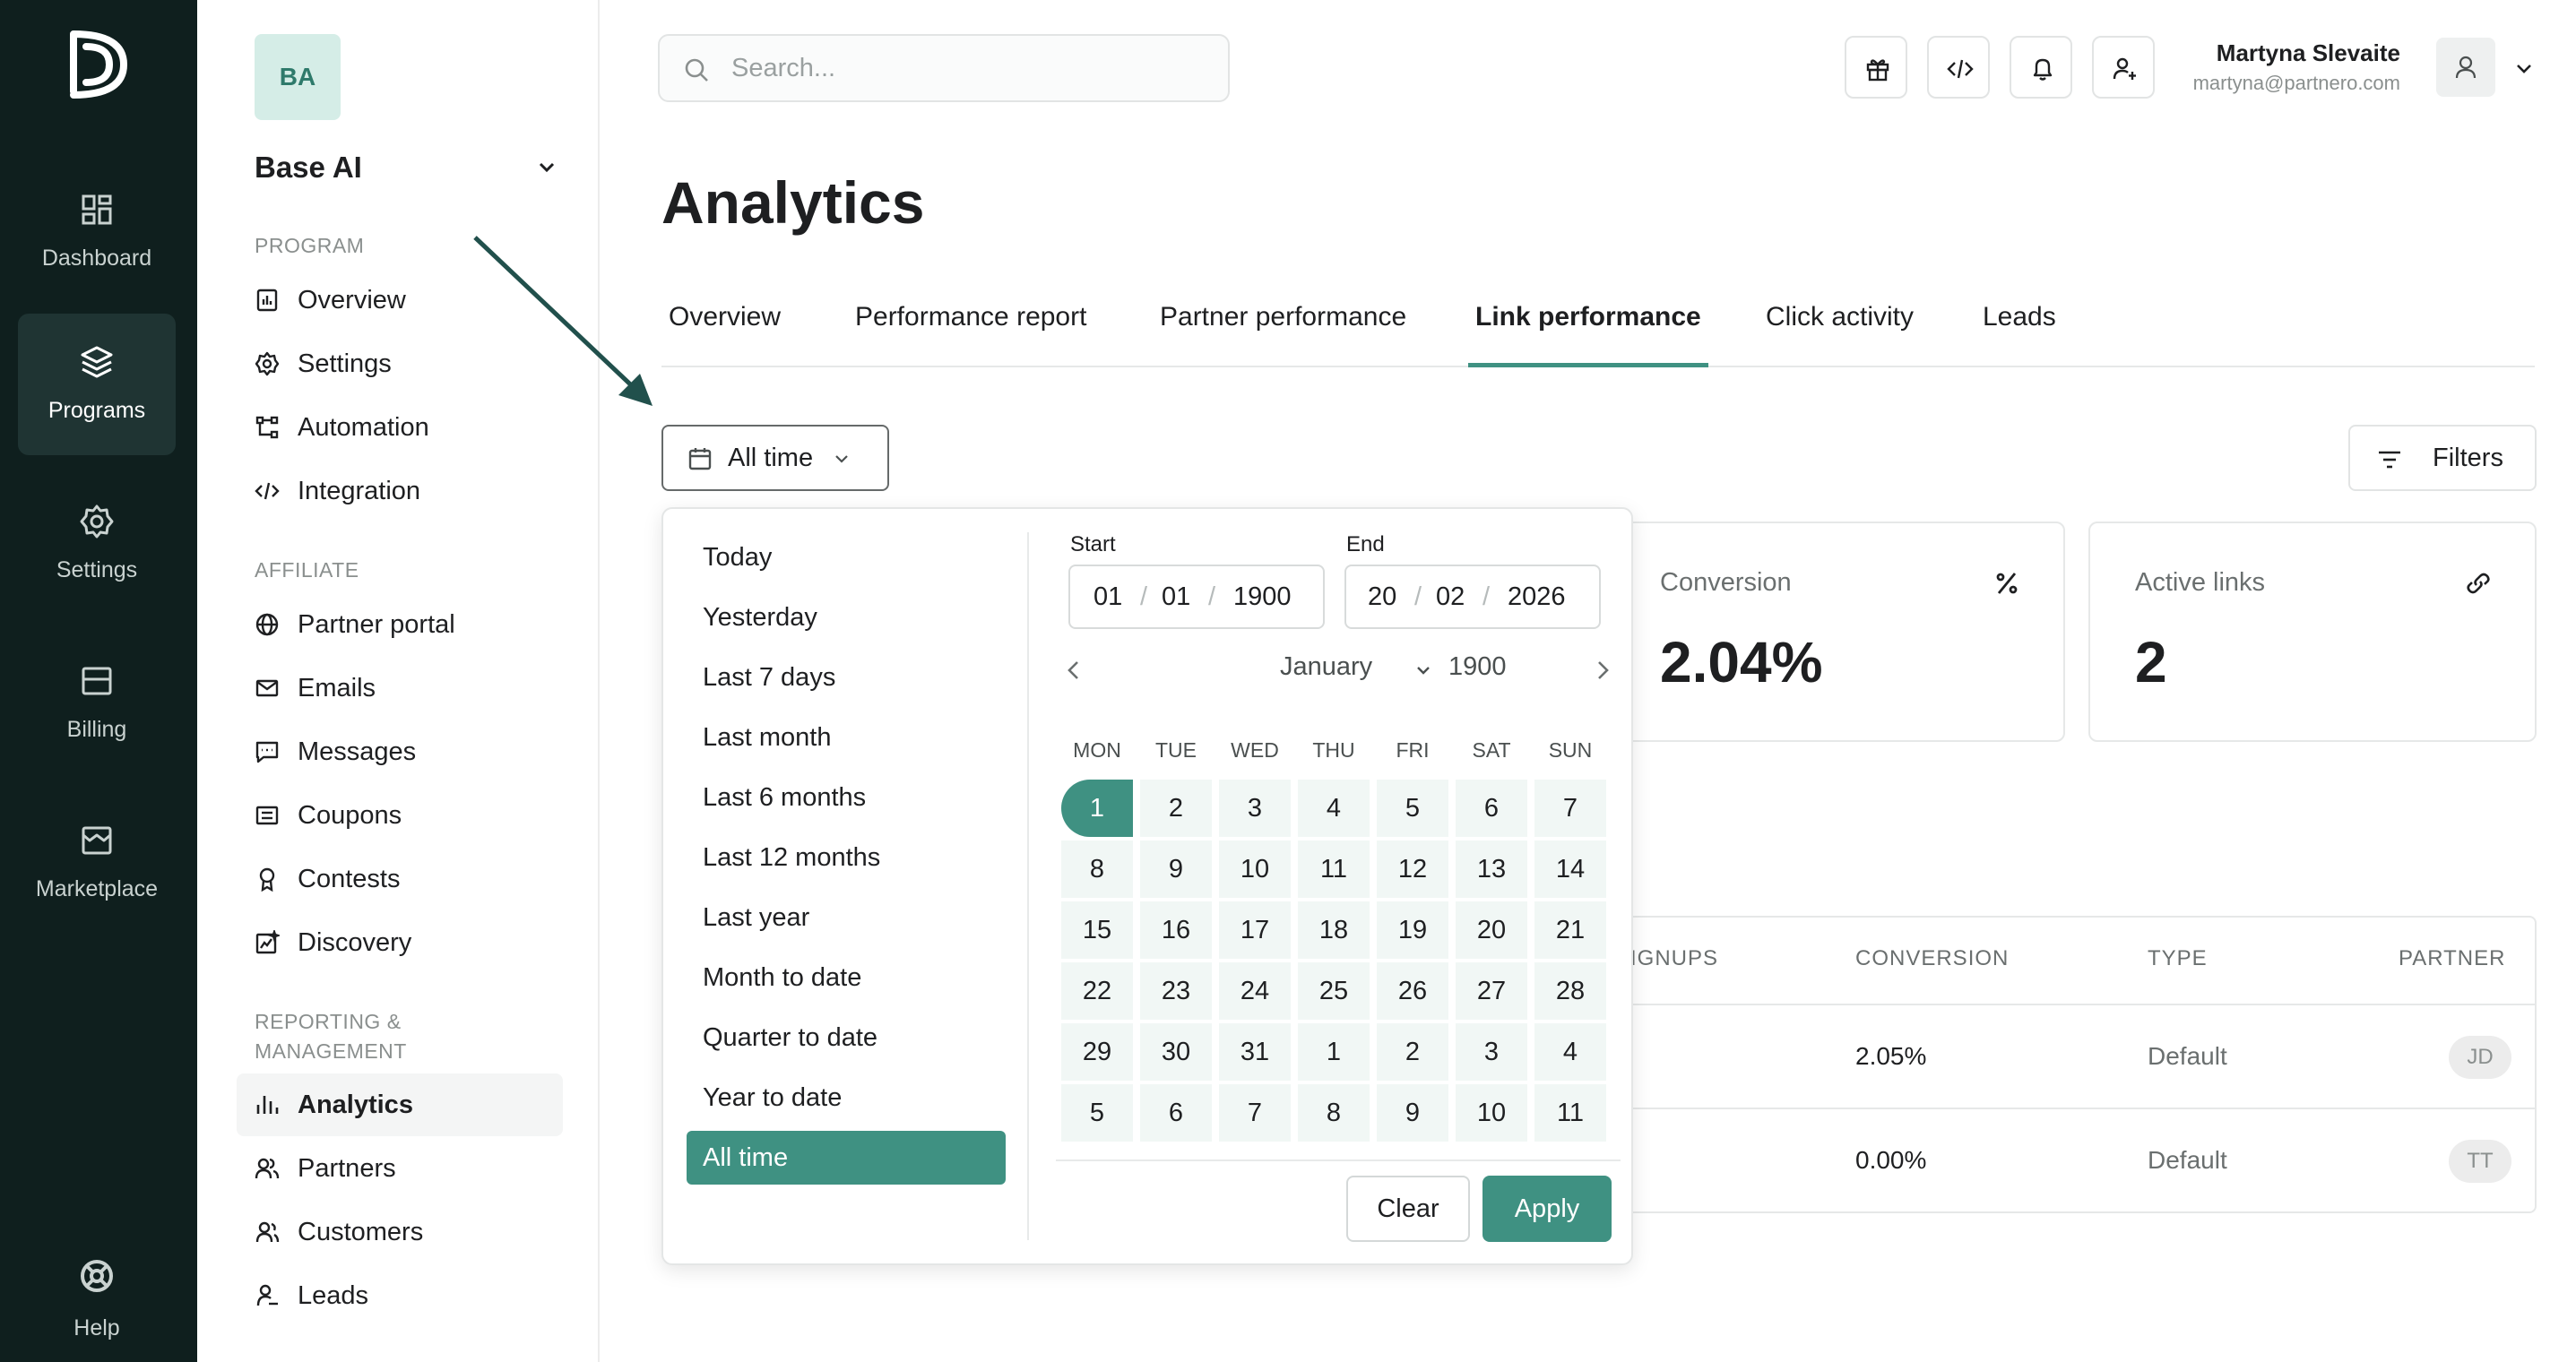 This screenshot has width=2576, height=1362. What do you see at coordinates (2041, 67) in the screenshot?
I see `notifications-button` at bounding box center [2041, 67].